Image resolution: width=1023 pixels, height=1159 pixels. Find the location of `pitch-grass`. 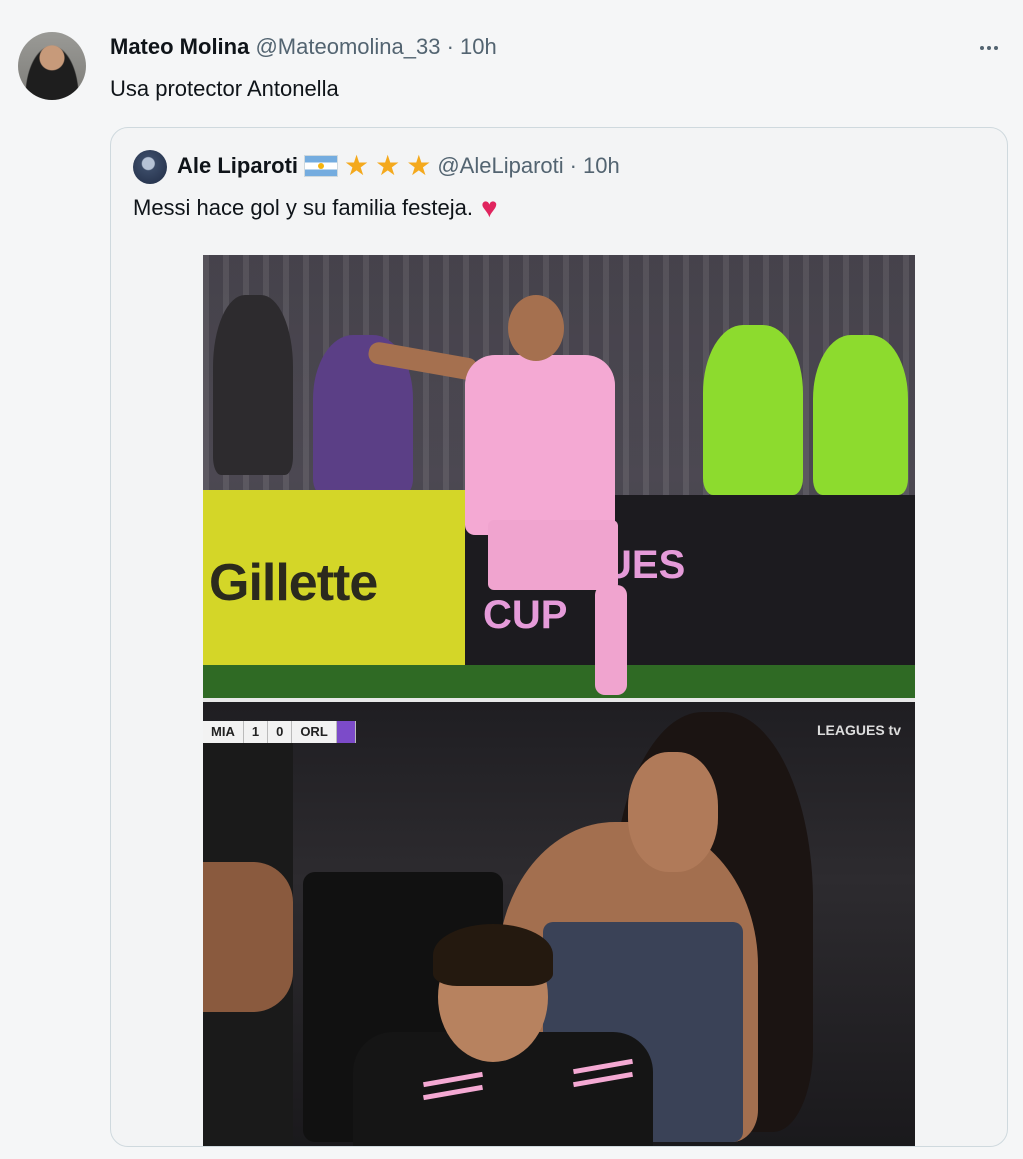

pitch-grass is located at coordinates (559, 681).